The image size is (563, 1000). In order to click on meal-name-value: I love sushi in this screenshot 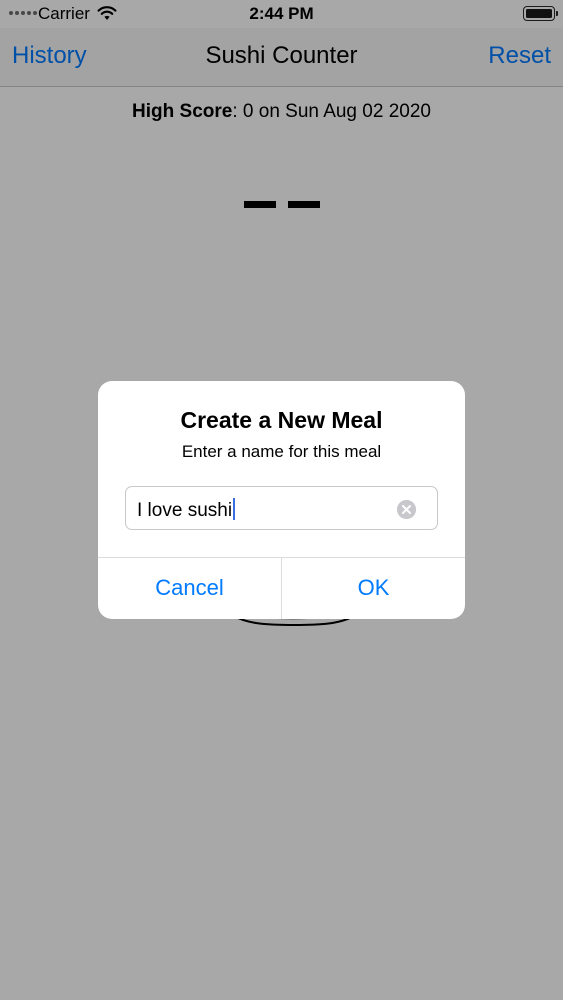, I will do `click(185, 510)`.